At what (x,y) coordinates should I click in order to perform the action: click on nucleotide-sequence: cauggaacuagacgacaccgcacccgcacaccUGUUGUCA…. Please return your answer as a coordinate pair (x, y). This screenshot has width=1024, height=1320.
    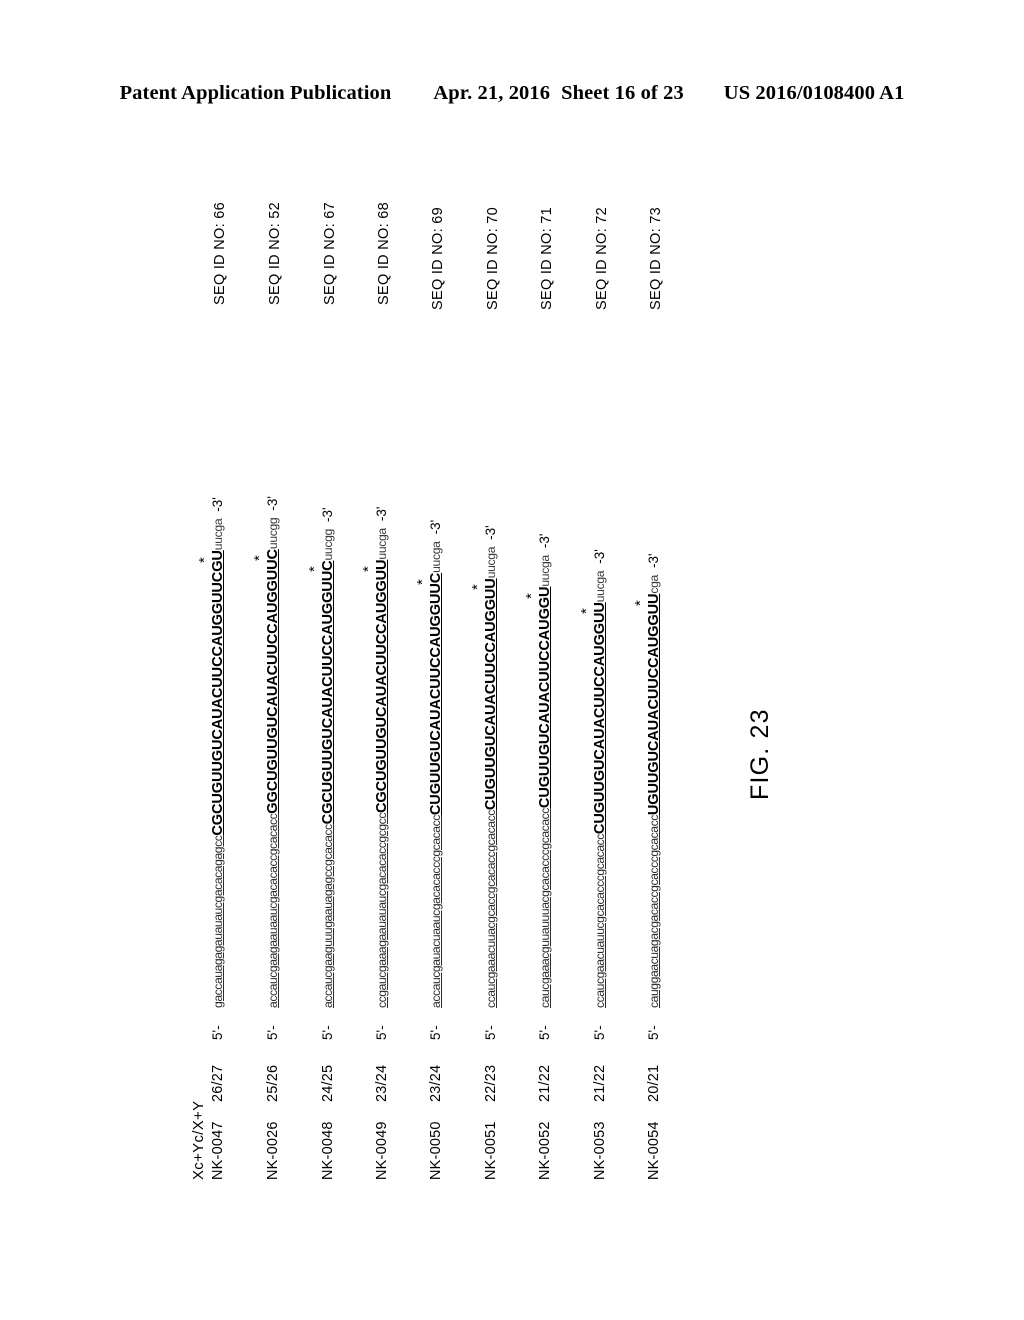
    Looking at the image, I should click on (647, 791).